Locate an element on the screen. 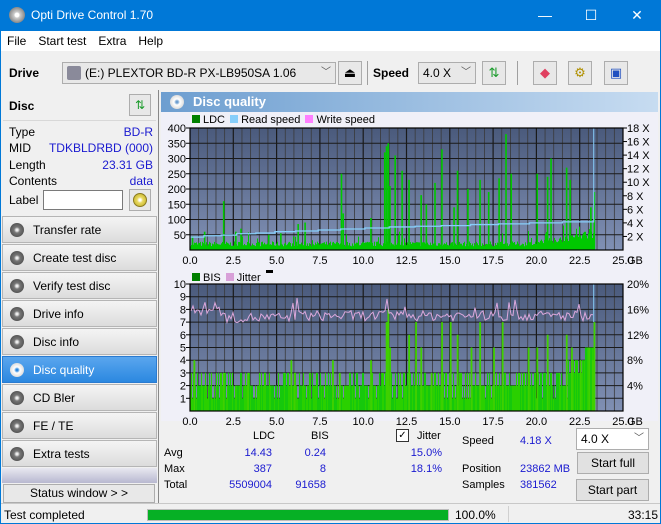 This screenshot has height=524, width=661. speed-value: 4.18 X is located at coordinates (536, 441).